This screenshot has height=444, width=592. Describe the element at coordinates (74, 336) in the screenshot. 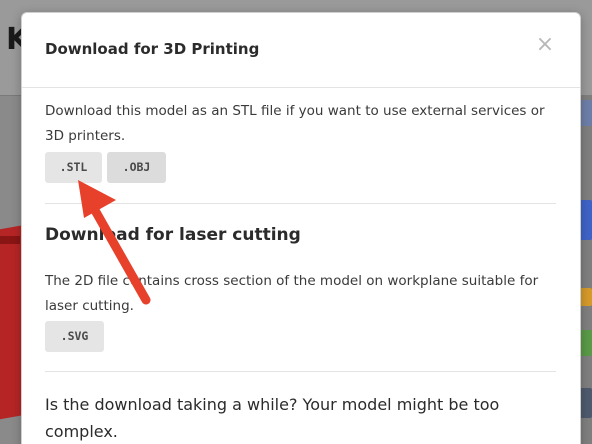

I see `download-svg-button: .SVG` at that location.